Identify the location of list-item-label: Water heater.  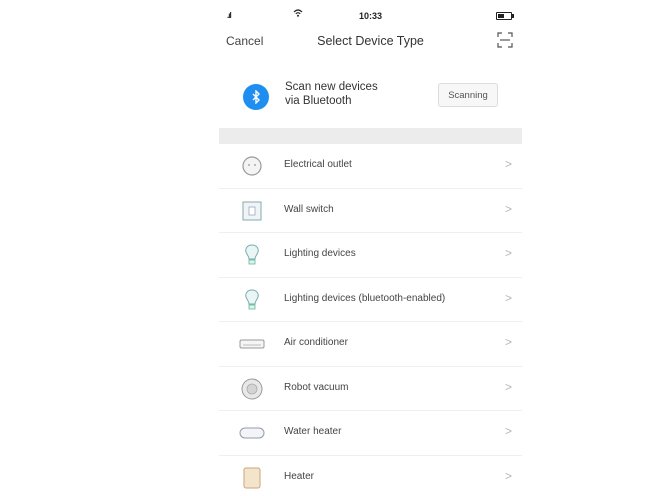
(313, 431).